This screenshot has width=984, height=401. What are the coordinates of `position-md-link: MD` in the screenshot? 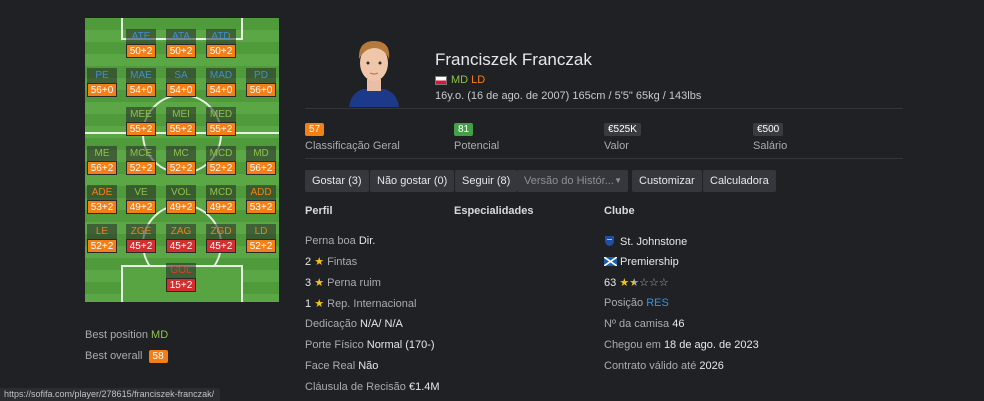 It's located at (459, 80).